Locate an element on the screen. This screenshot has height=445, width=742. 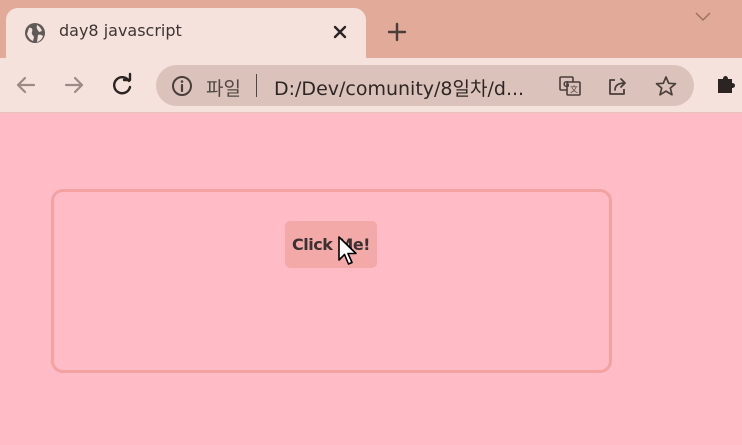
info-icon is located at coordinates (182, 86).